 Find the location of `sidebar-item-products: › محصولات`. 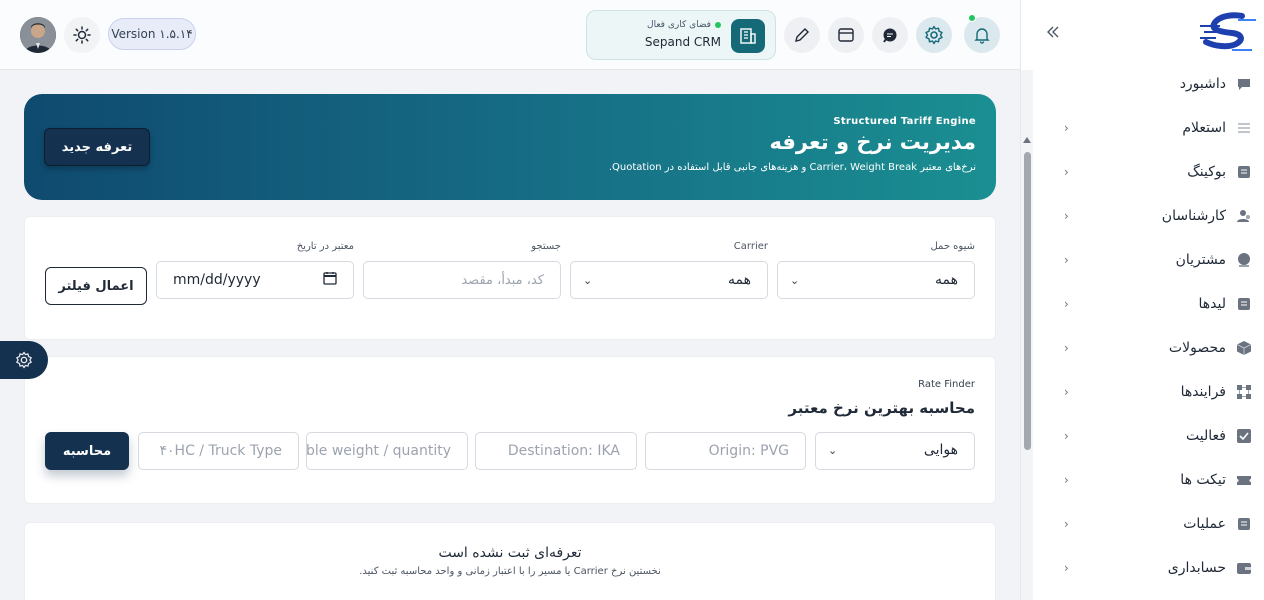

sidebar-item-products: › محصولات is located at coordinates (1149, 348).